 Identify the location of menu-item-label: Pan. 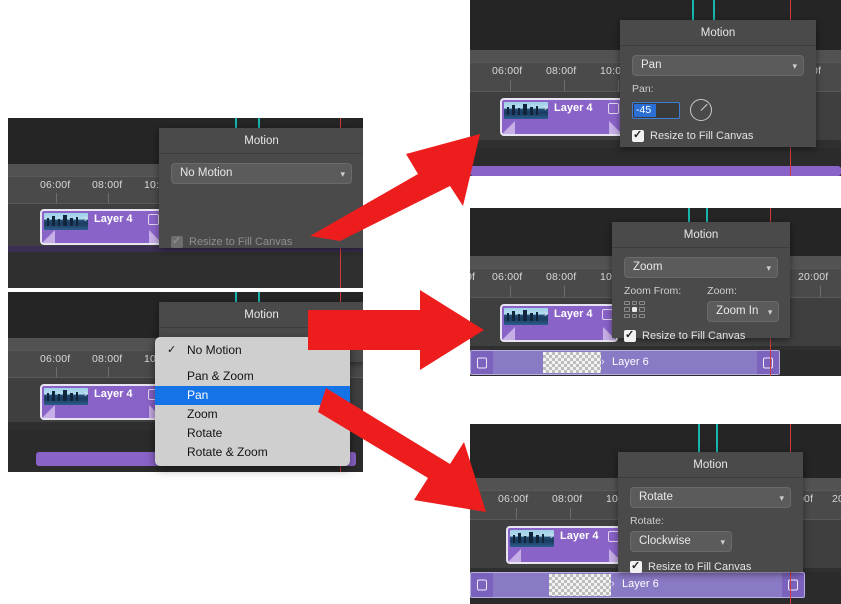
(198, 395).